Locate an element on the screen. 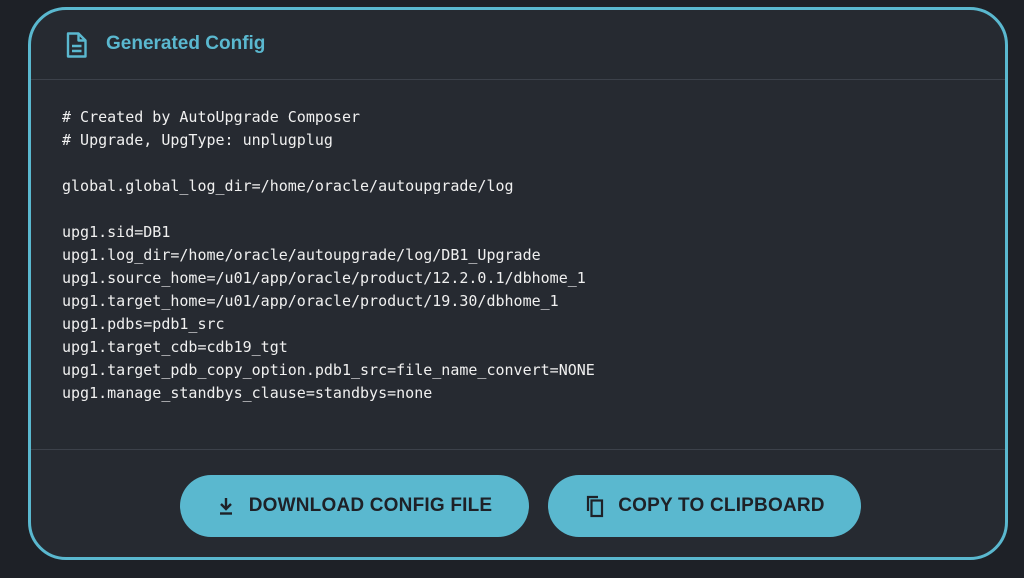 Image resolution: width=1024 pixels, height=578 pixels. panel-title: Generated Config is located at coordinates (186, 43).